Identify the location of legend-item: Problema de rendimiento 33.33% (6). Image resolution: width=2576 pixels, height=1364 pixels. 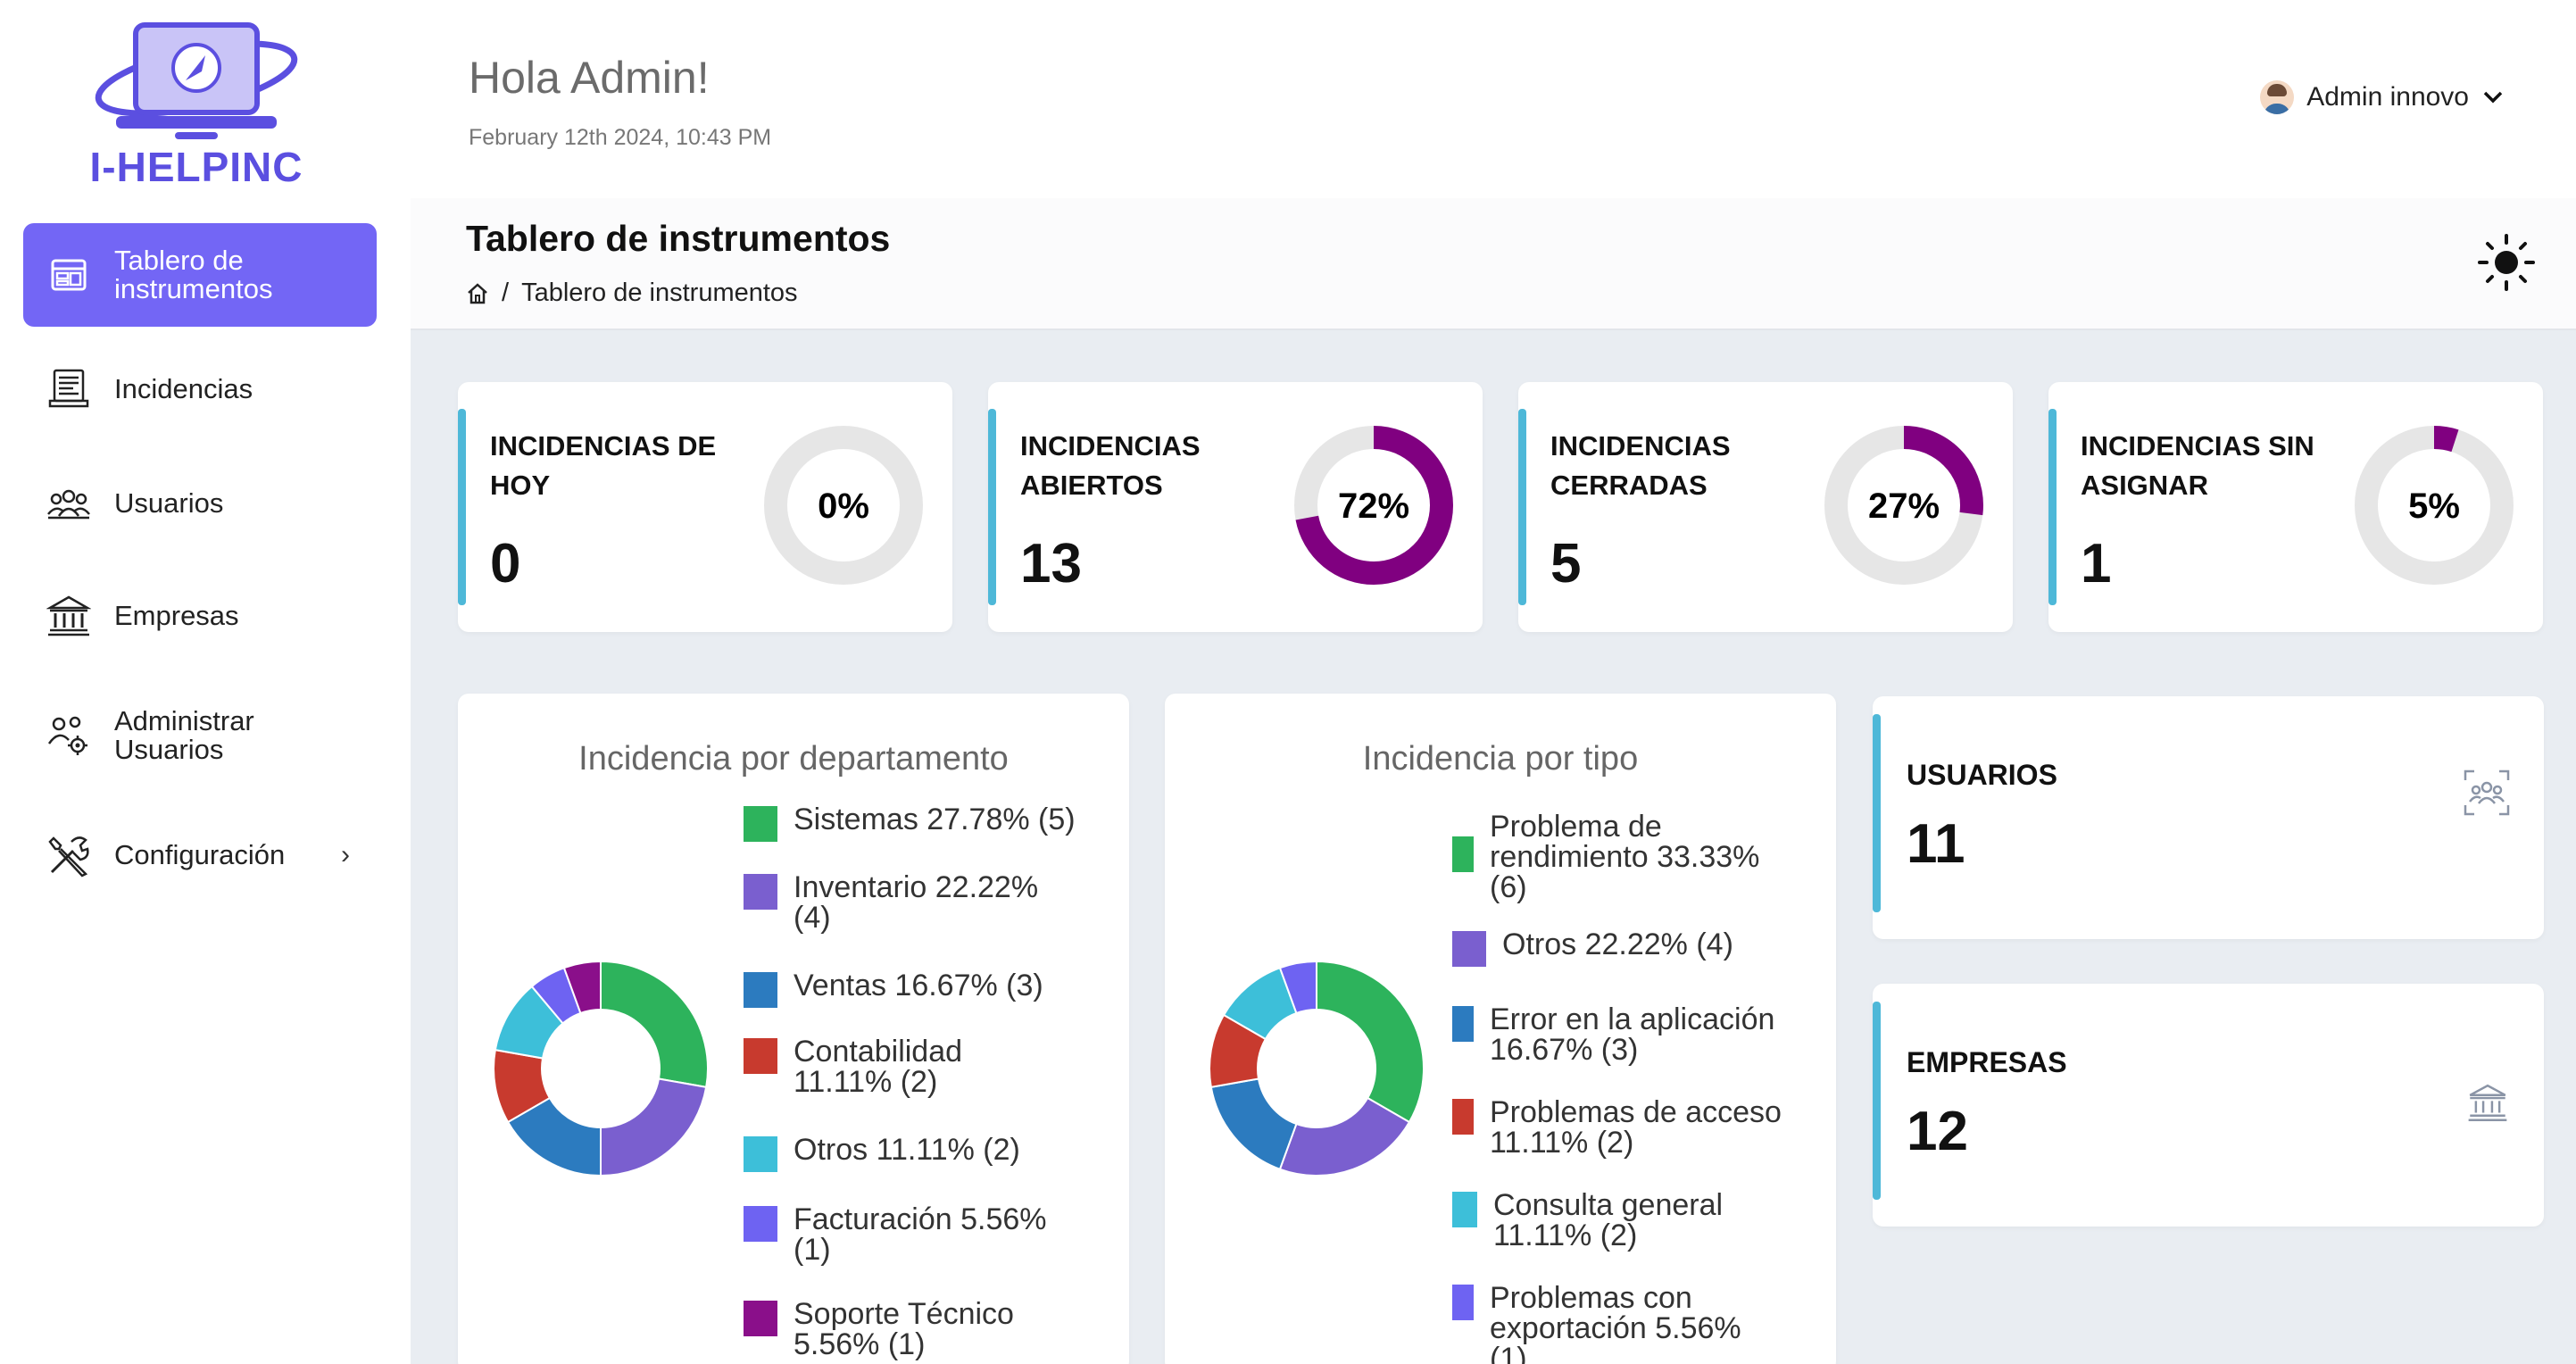
(1613, 856).